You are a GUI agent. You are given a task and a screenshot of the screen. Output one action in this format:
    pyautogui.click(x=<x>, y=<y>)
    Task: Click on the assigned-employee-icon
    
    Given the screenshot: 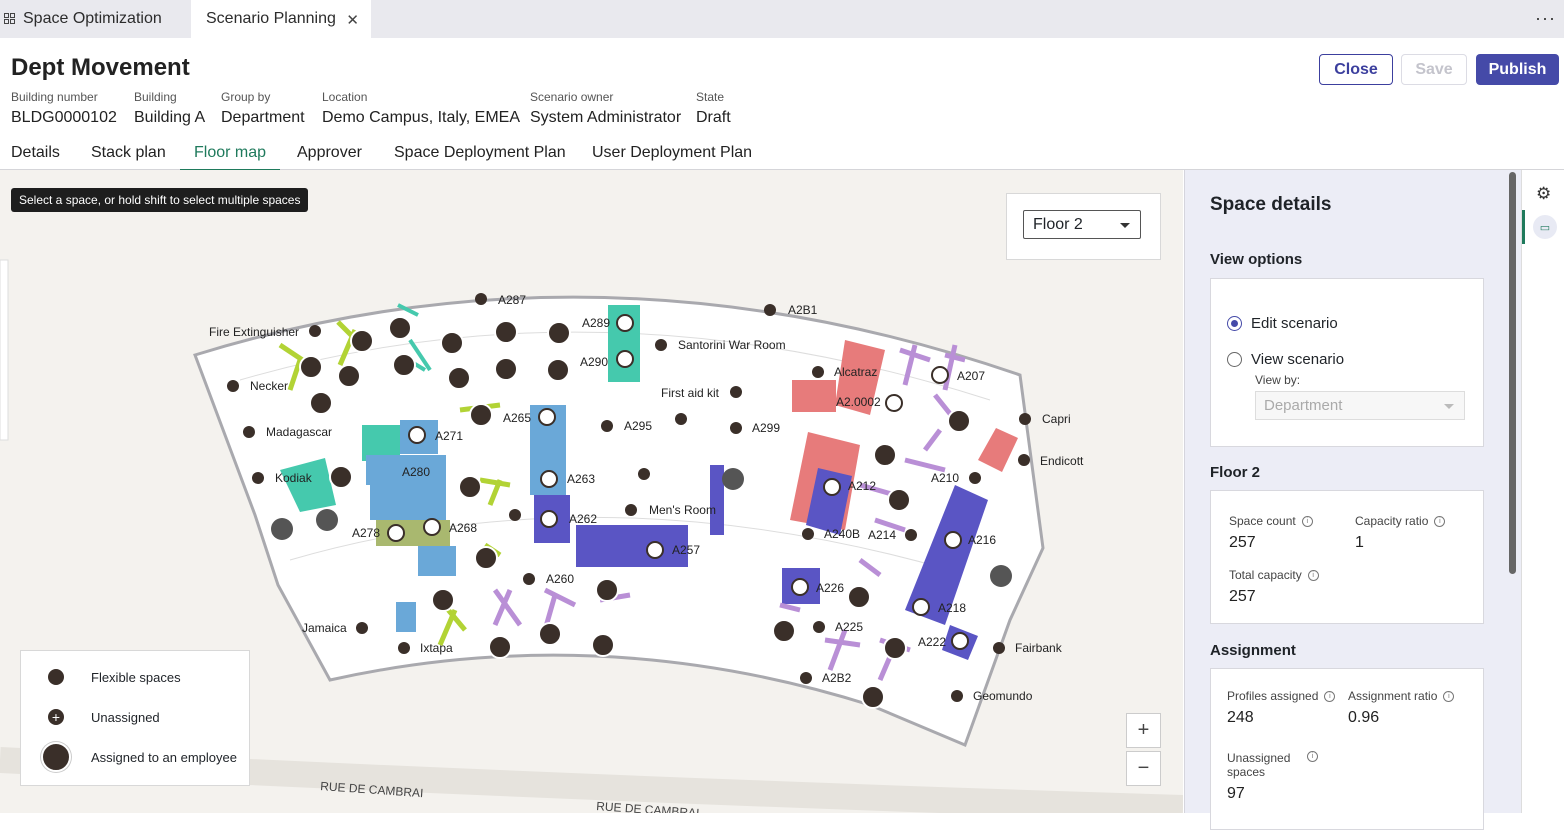 What is the action you would take?
    pyautogui.click(x=56, y=757)
    